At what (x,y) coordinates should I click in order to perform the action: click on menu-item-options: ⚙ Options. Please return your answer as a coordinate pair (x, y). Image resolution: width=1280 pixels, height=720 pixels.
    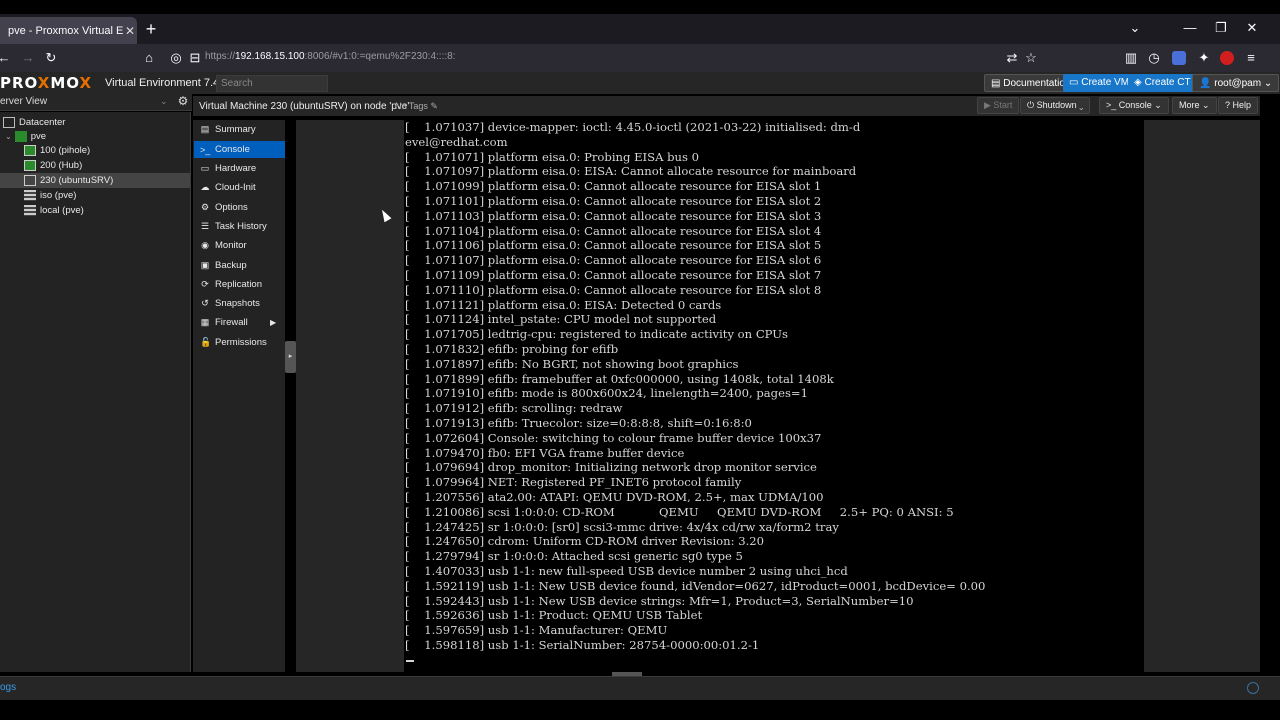
    Looking at the image, I should click on (239, 207).